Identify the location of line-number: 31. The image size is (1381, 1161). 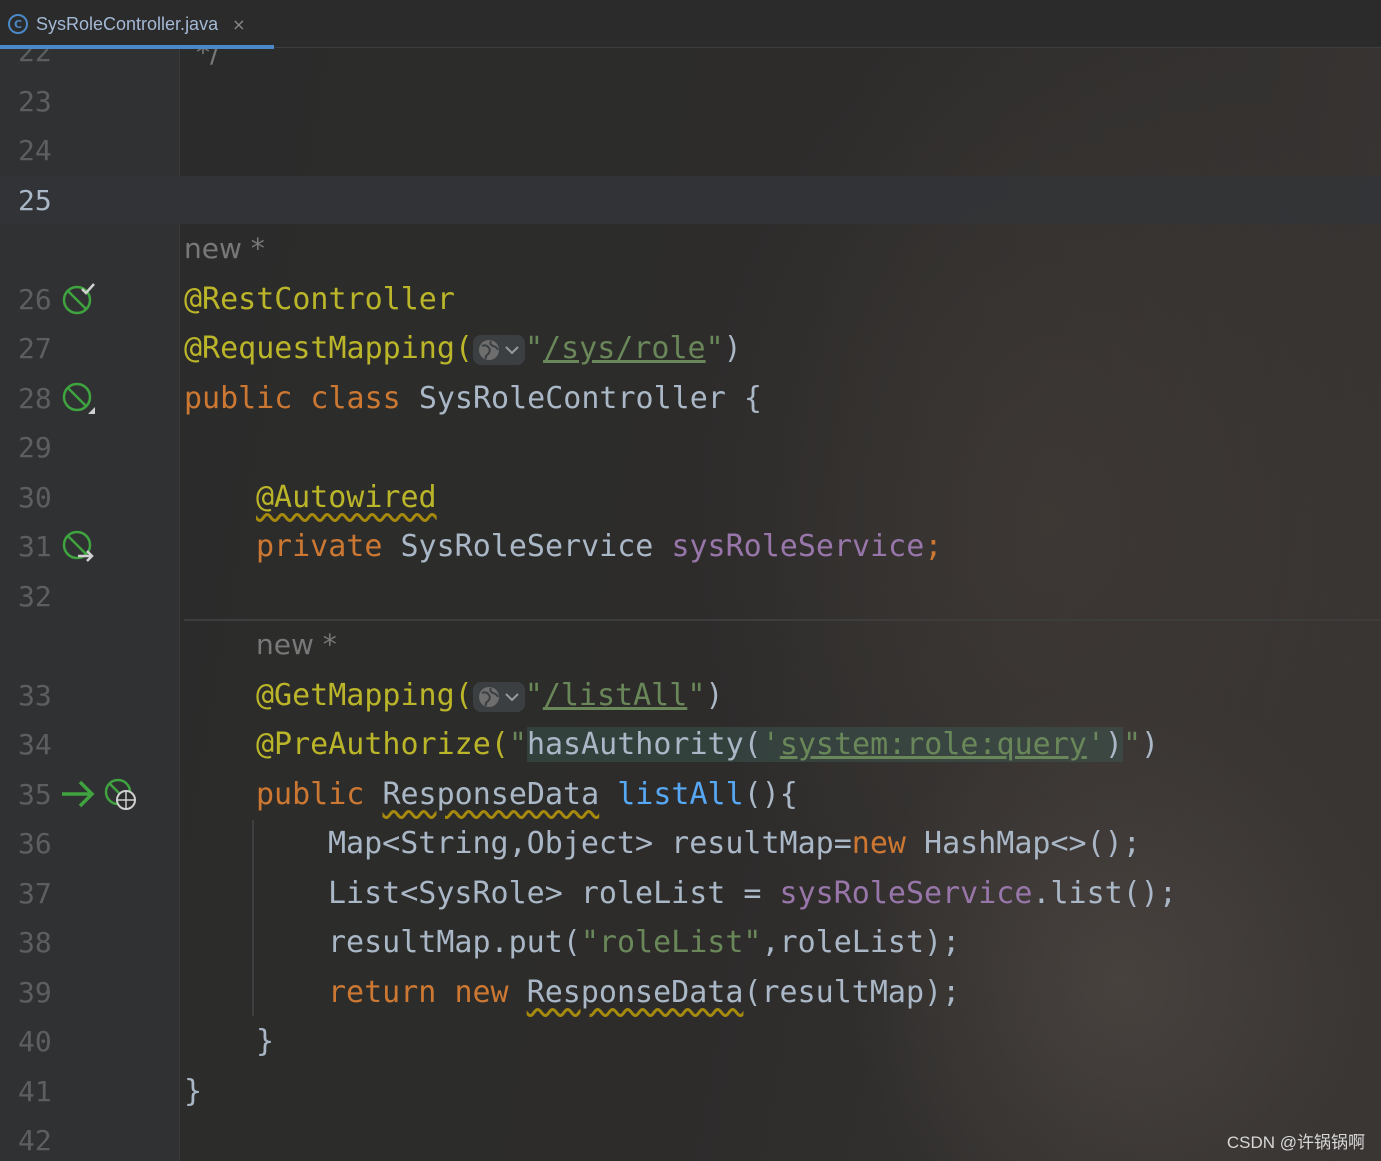
(35, 546).